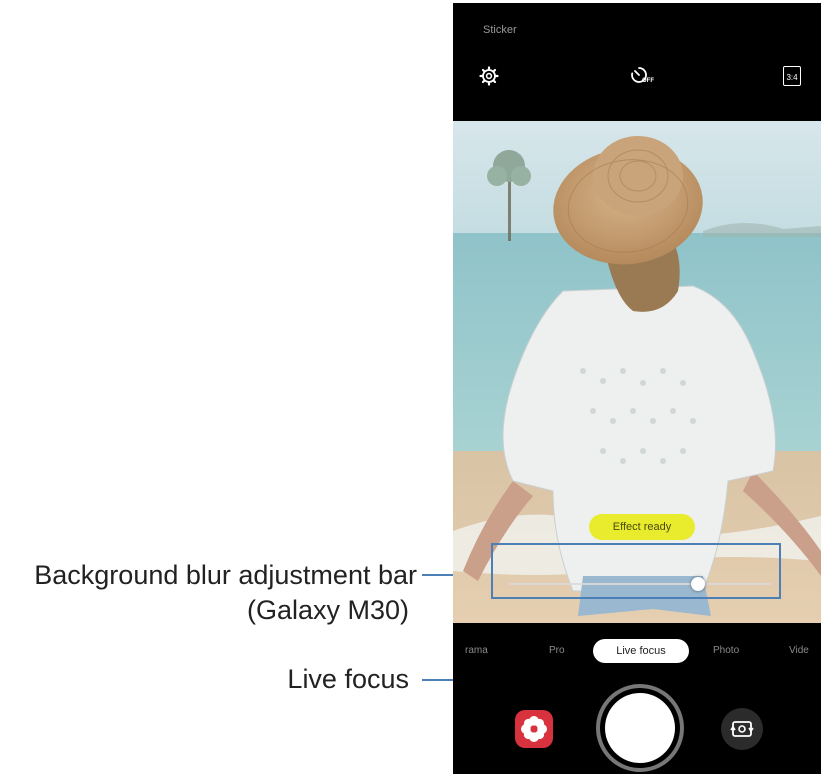  Describe the element at coordinates (648, 81) in the screenshot. I see `timer-off-label: OFF` at that location.